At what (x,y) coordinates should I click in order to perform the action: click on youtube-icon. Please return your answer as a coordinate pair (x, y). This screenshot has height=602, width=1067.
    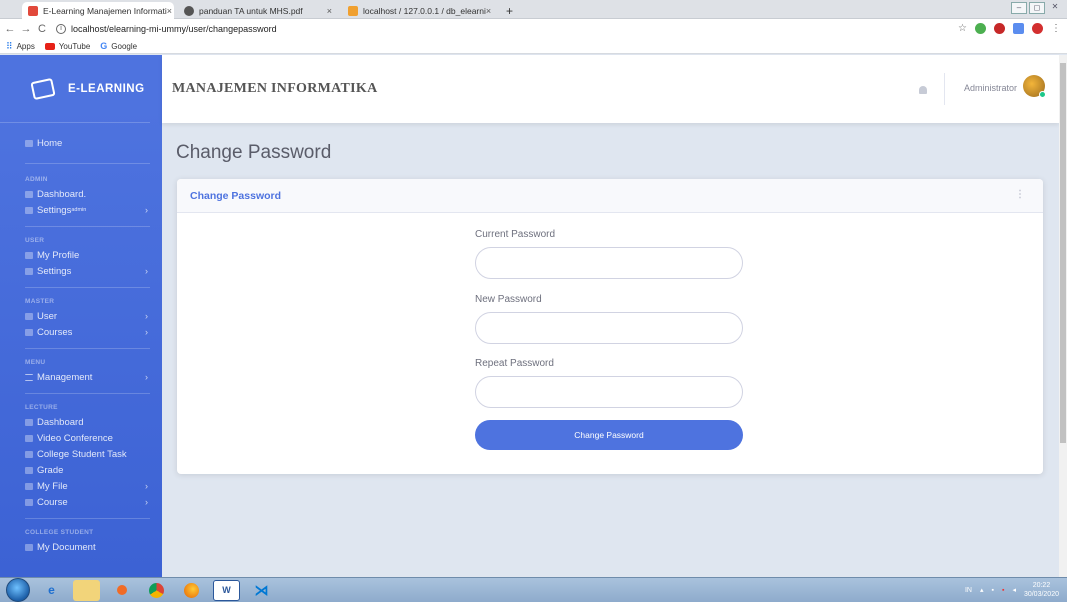
    Looking at the image, I should click on (49, 46).